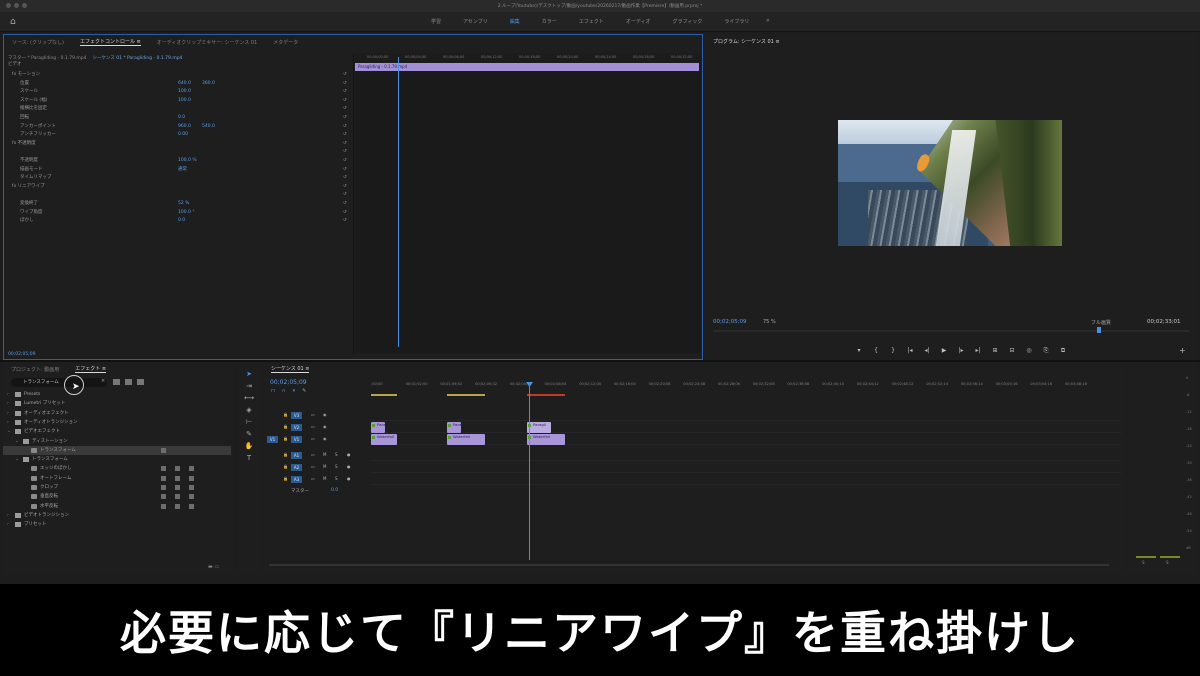 Image resolution: width=1200 pixels, height=676 pixels. Describe the element at coordinates (213, 567) in the screenshot. I see `new-bin-icon: ▬ ▭` at that location.